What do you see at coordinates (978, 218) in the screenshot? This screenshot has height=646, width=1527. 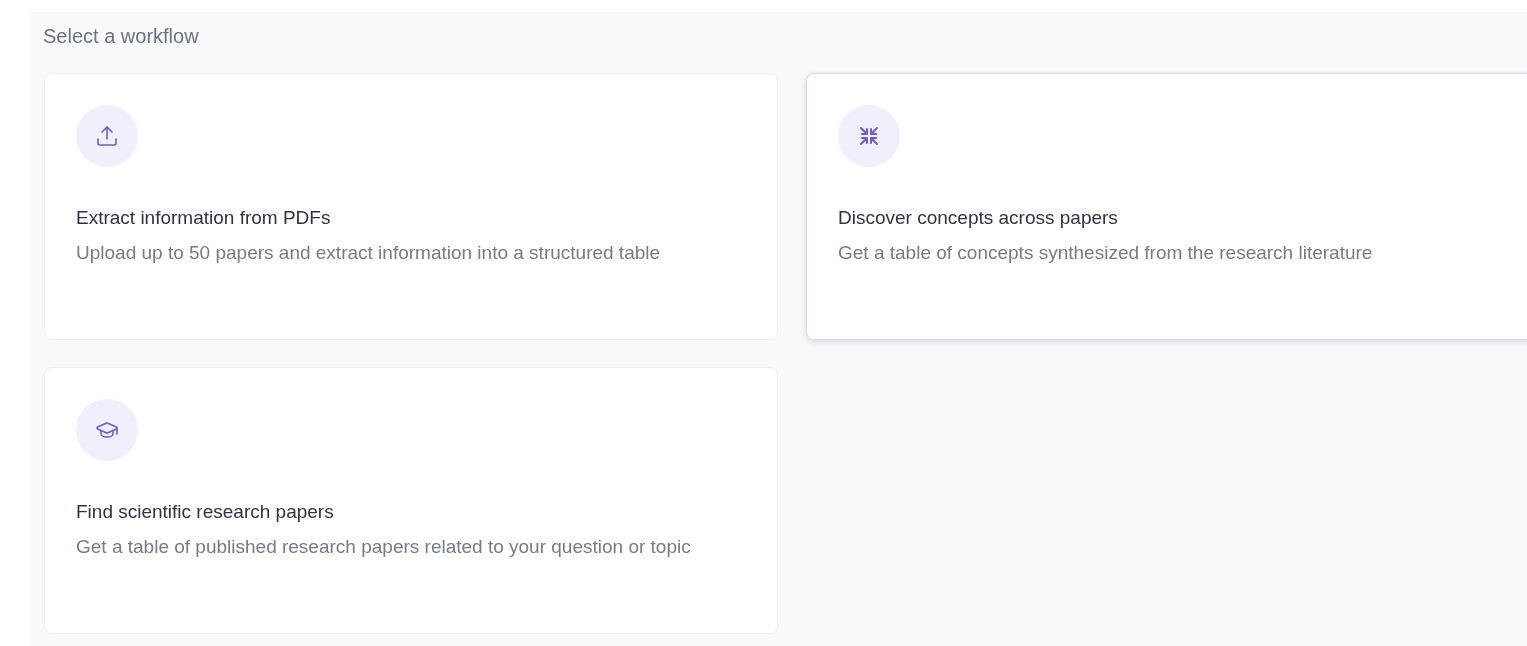 I see `workflow-title: Discover concepts across papers` at bounding box center [978, 218].